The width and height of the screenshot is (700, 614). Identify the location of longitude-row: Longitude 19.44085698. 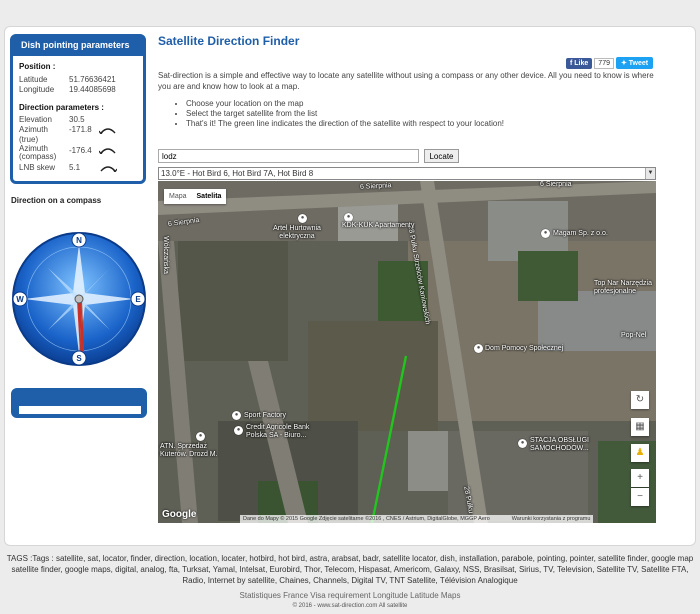
(81, 90).